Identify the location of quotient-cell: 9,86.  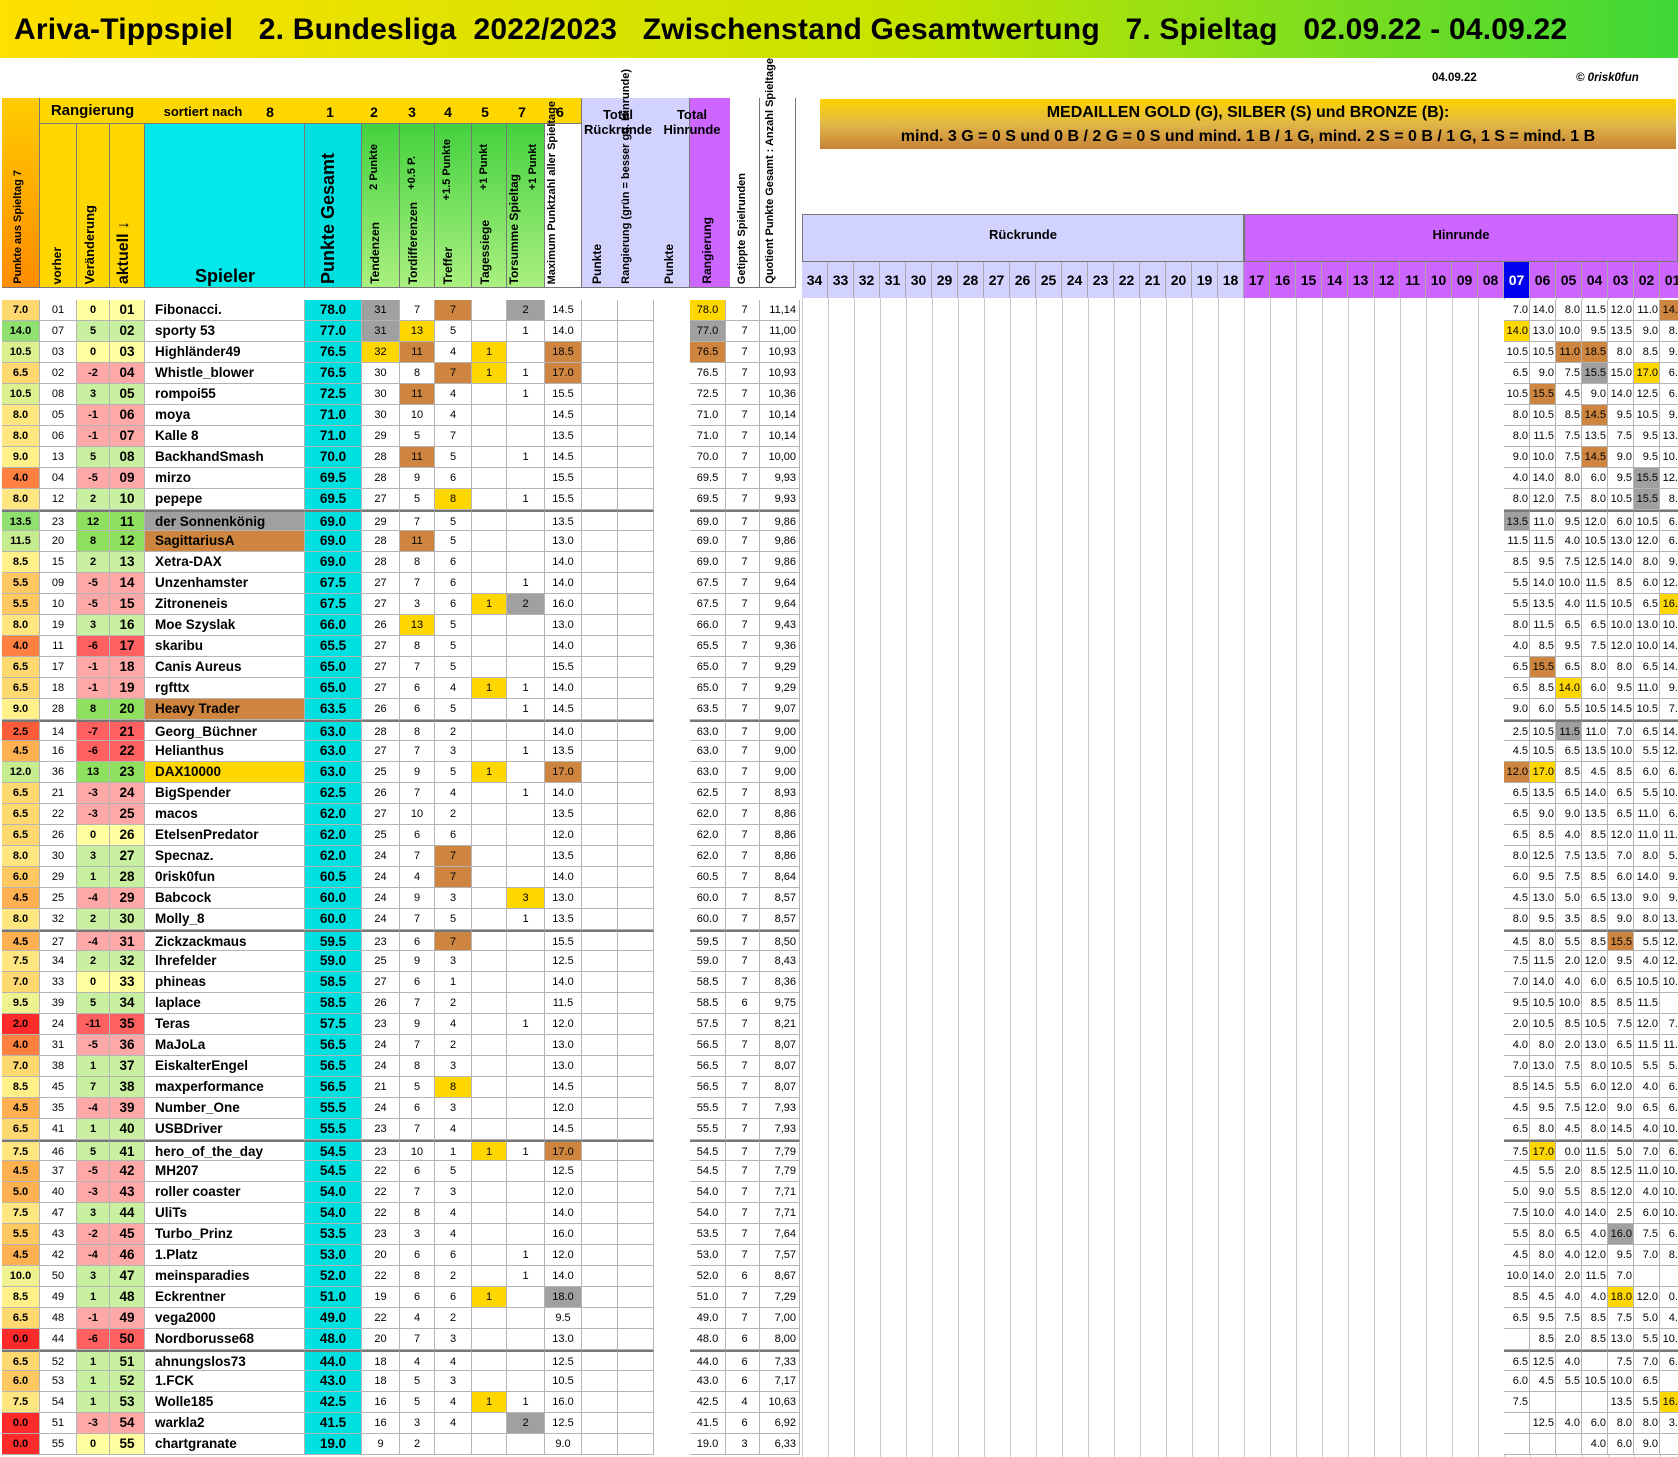
(780, 520).